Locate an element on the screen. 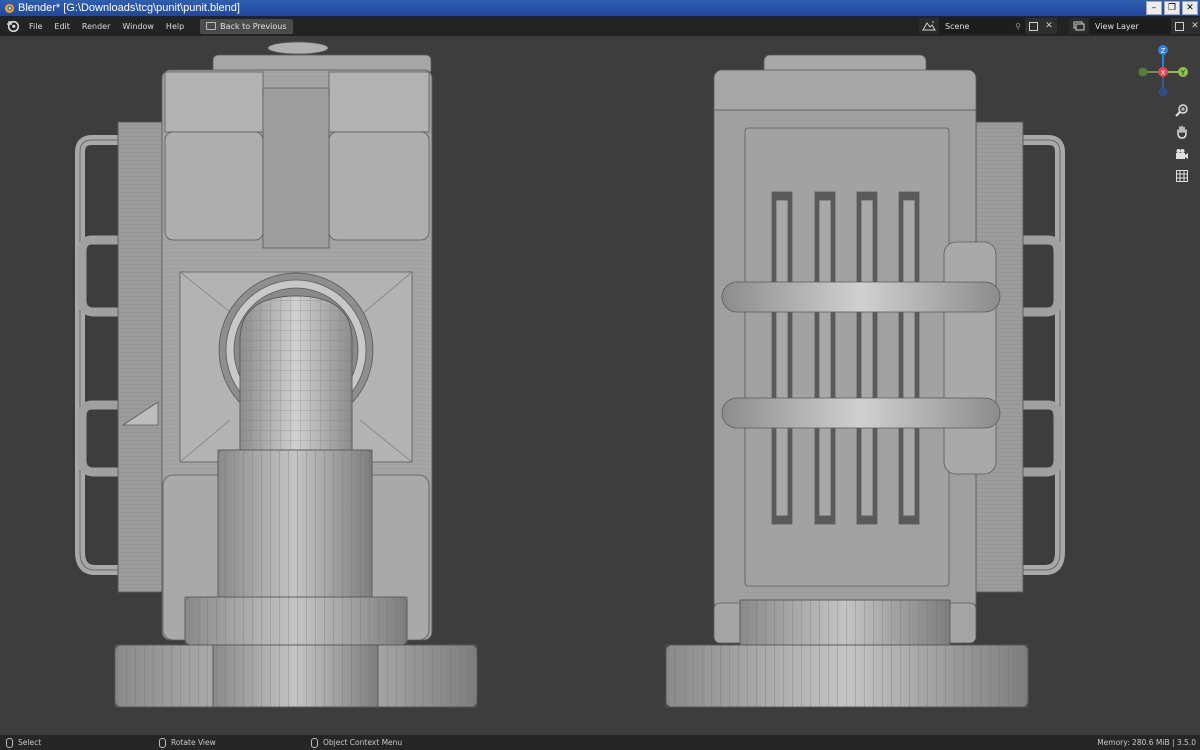 Image resolution: width=1200 pixels, height=750 pixels. gizmo-neg-z-axis is located at coordinates (1163, 92).